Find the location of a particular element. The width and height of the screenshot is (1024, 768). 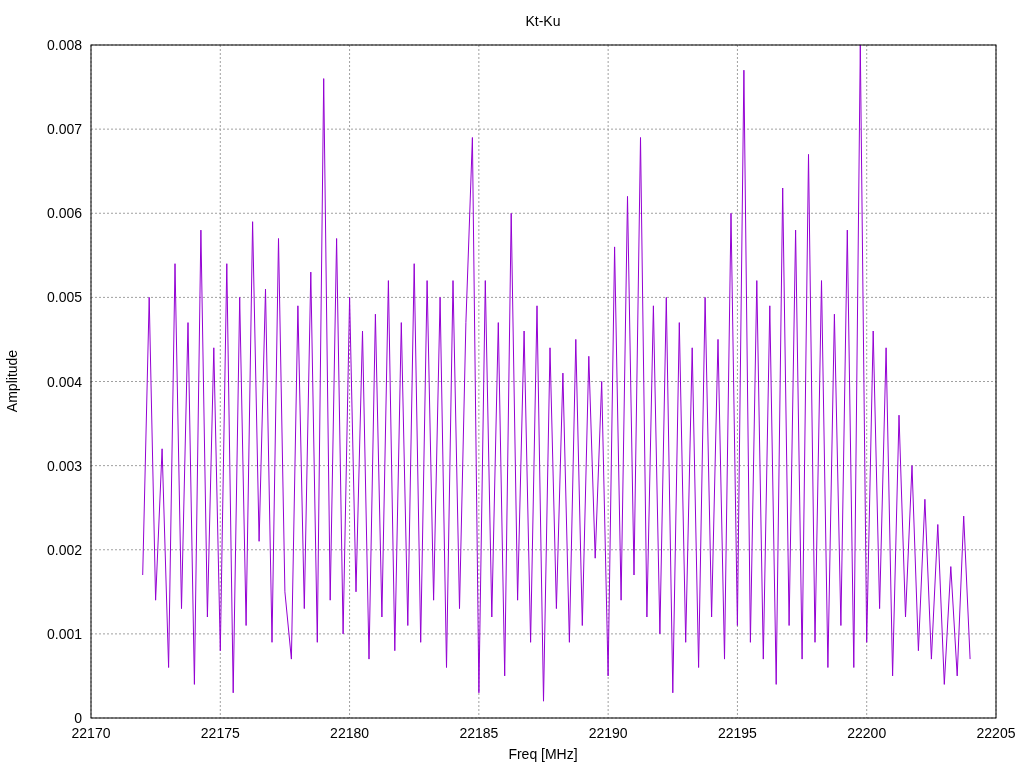

x-tick-label: 22205 is located at coordinates (996, 733).